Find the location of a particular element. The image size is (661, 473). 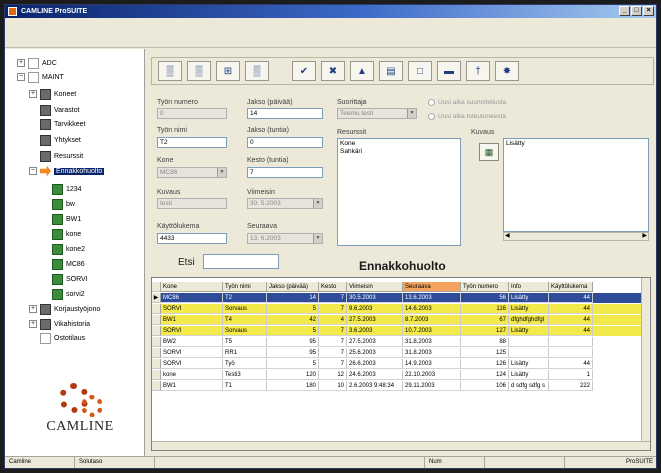

tree-item: Resurssit is located at coordinates (56, 156).